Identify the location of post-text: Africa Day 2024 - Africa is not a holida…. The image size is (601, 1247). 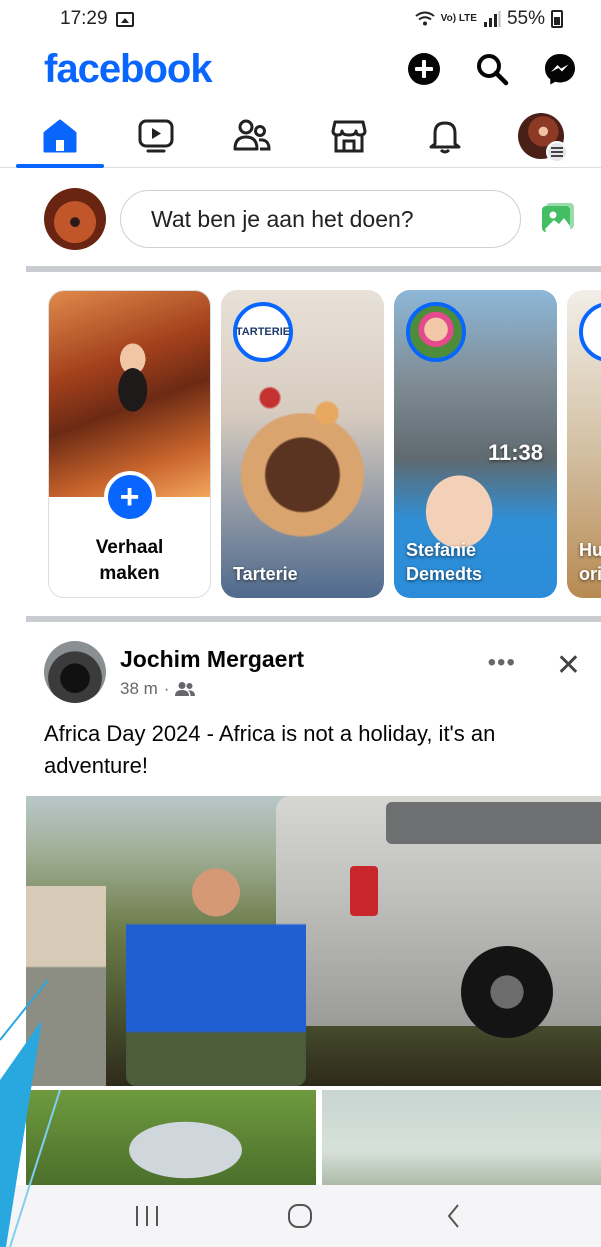
(270, 749).